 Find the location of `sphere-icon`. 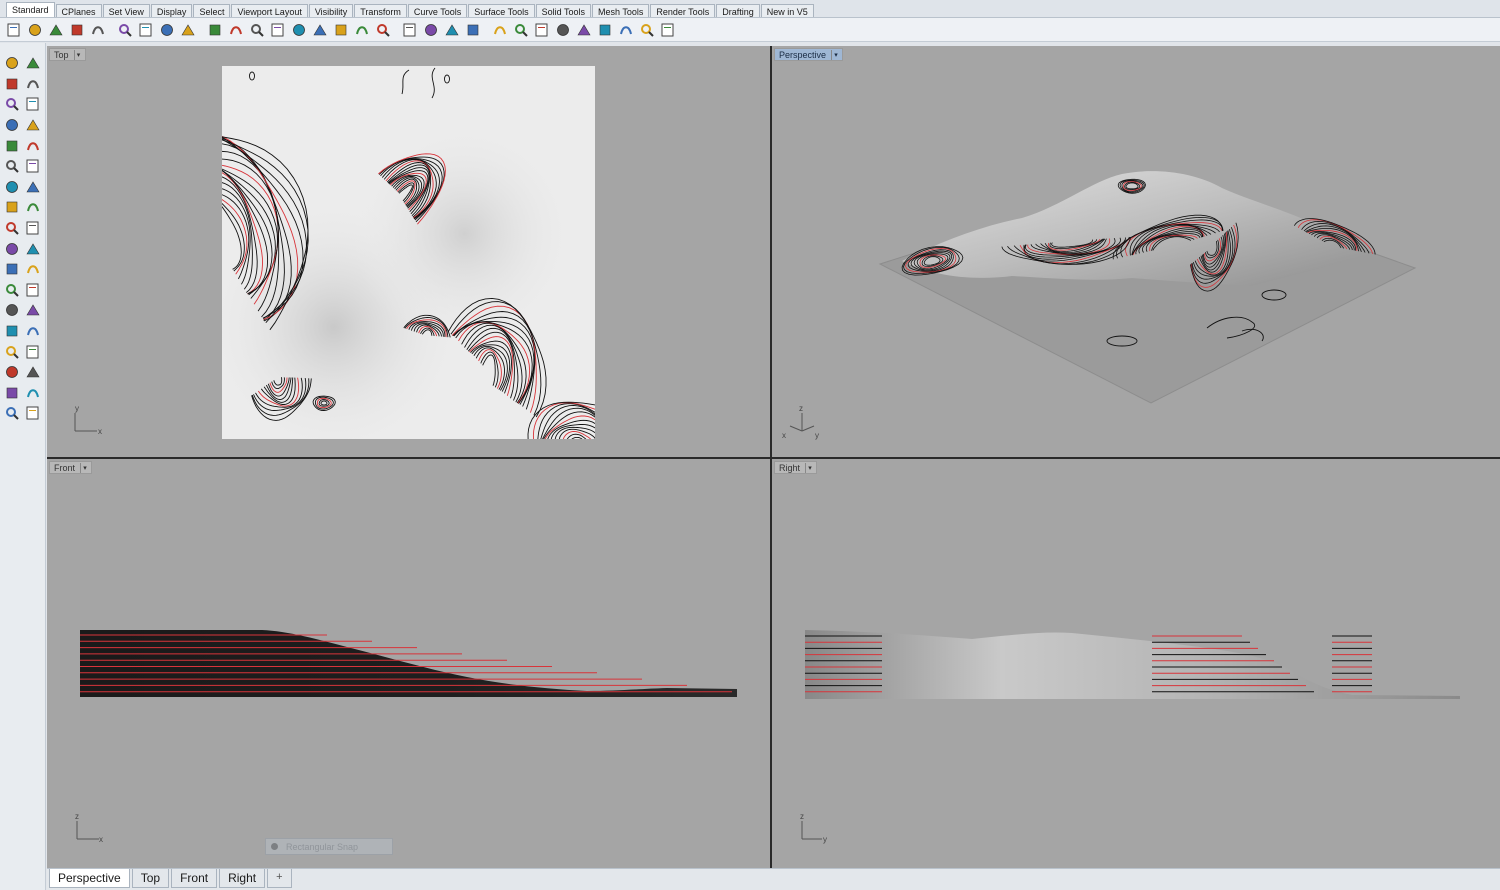

sphere-icon is located at coordinates (33, 187).